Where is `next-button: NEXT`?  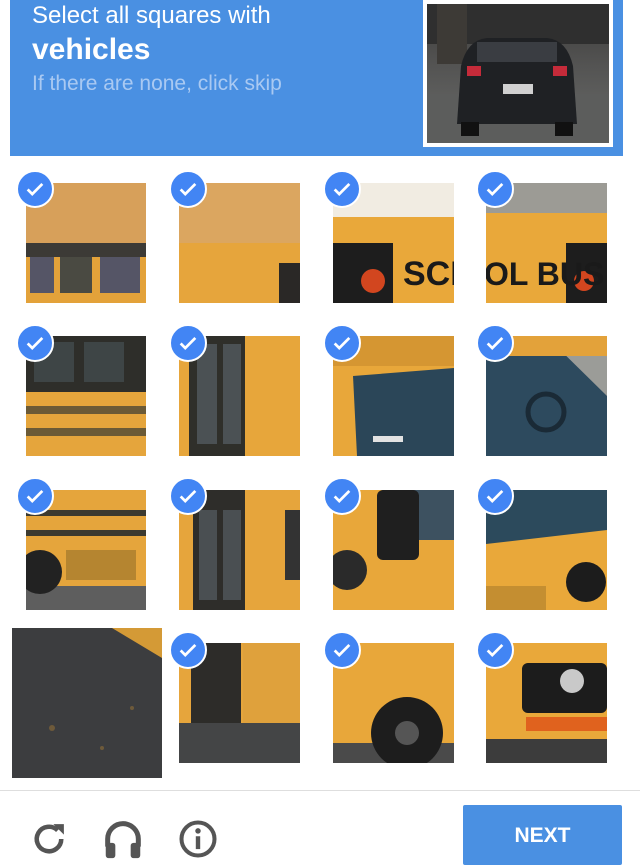
next-button: NEXT is located at coordinates (542, 835).